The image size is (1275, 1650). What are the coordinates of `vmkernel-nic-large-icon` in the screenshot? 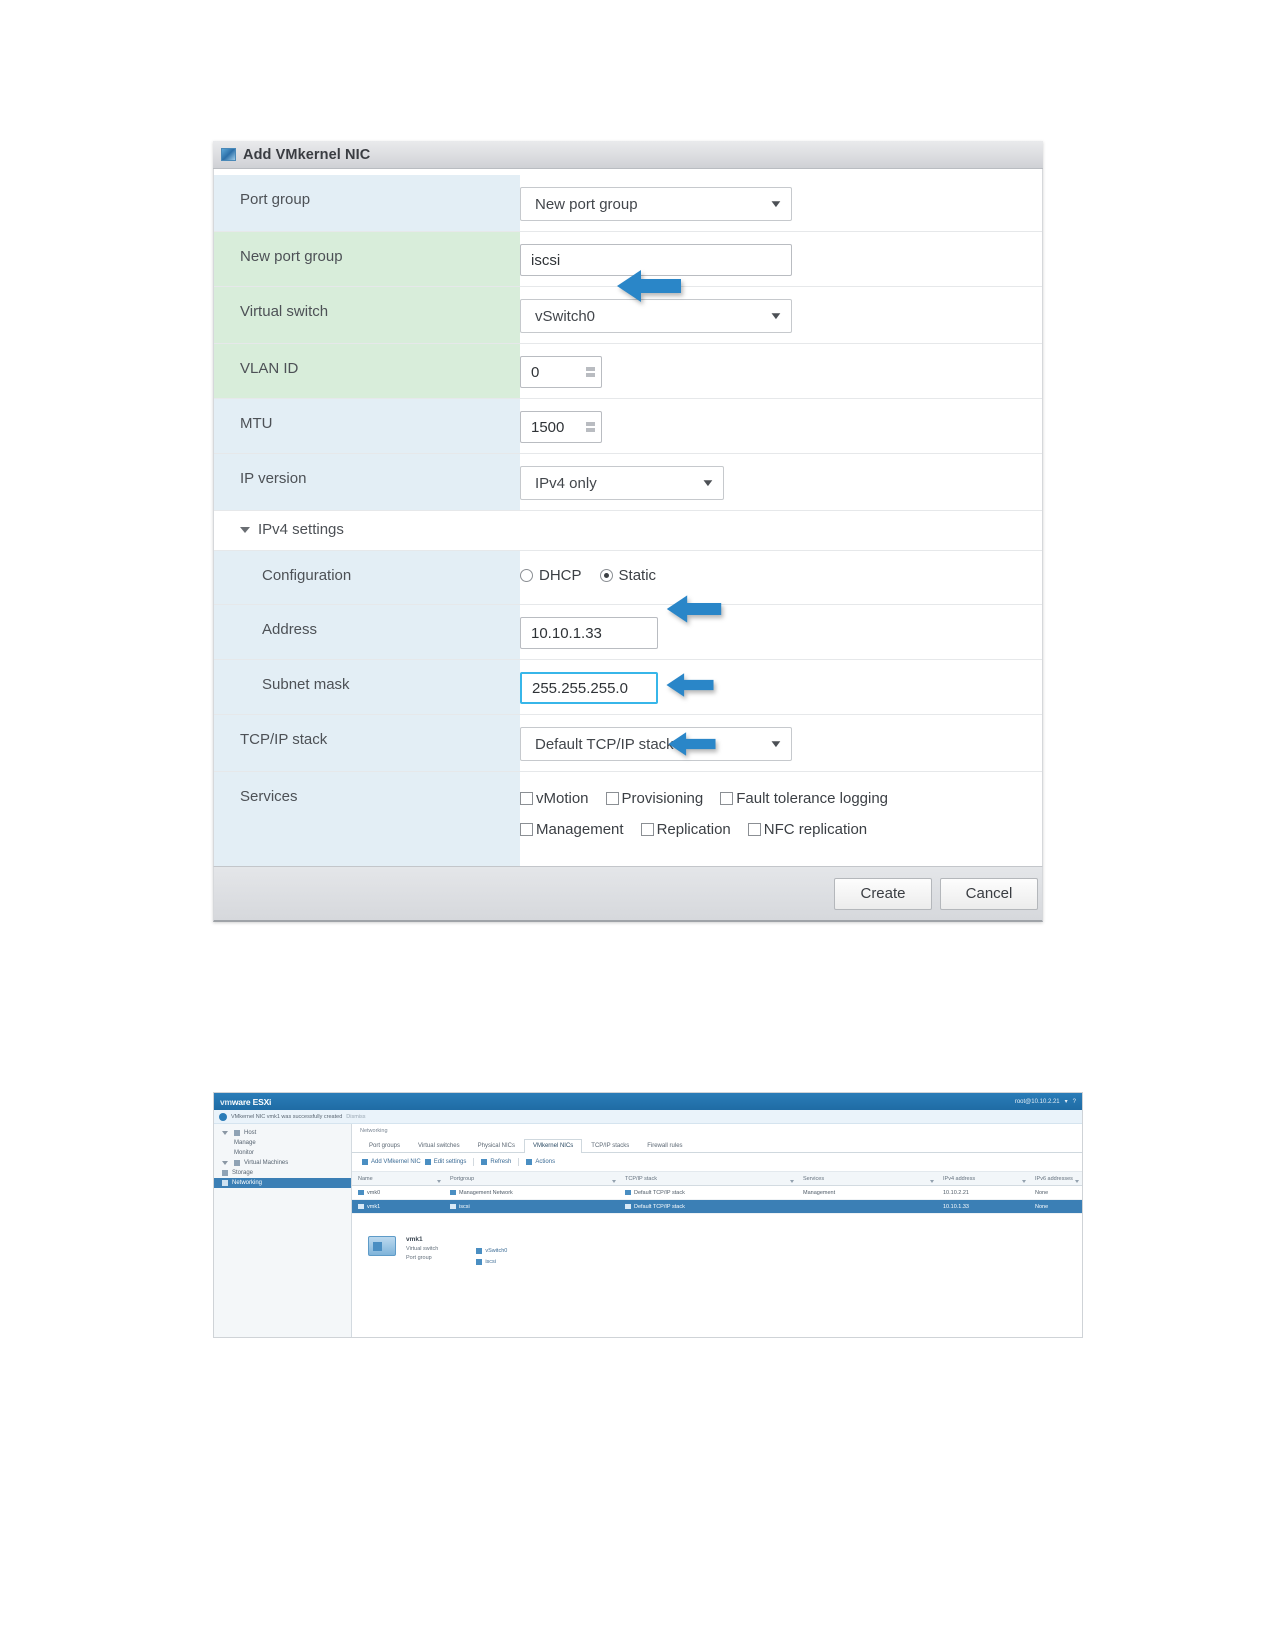 It's located at (382, 1246).